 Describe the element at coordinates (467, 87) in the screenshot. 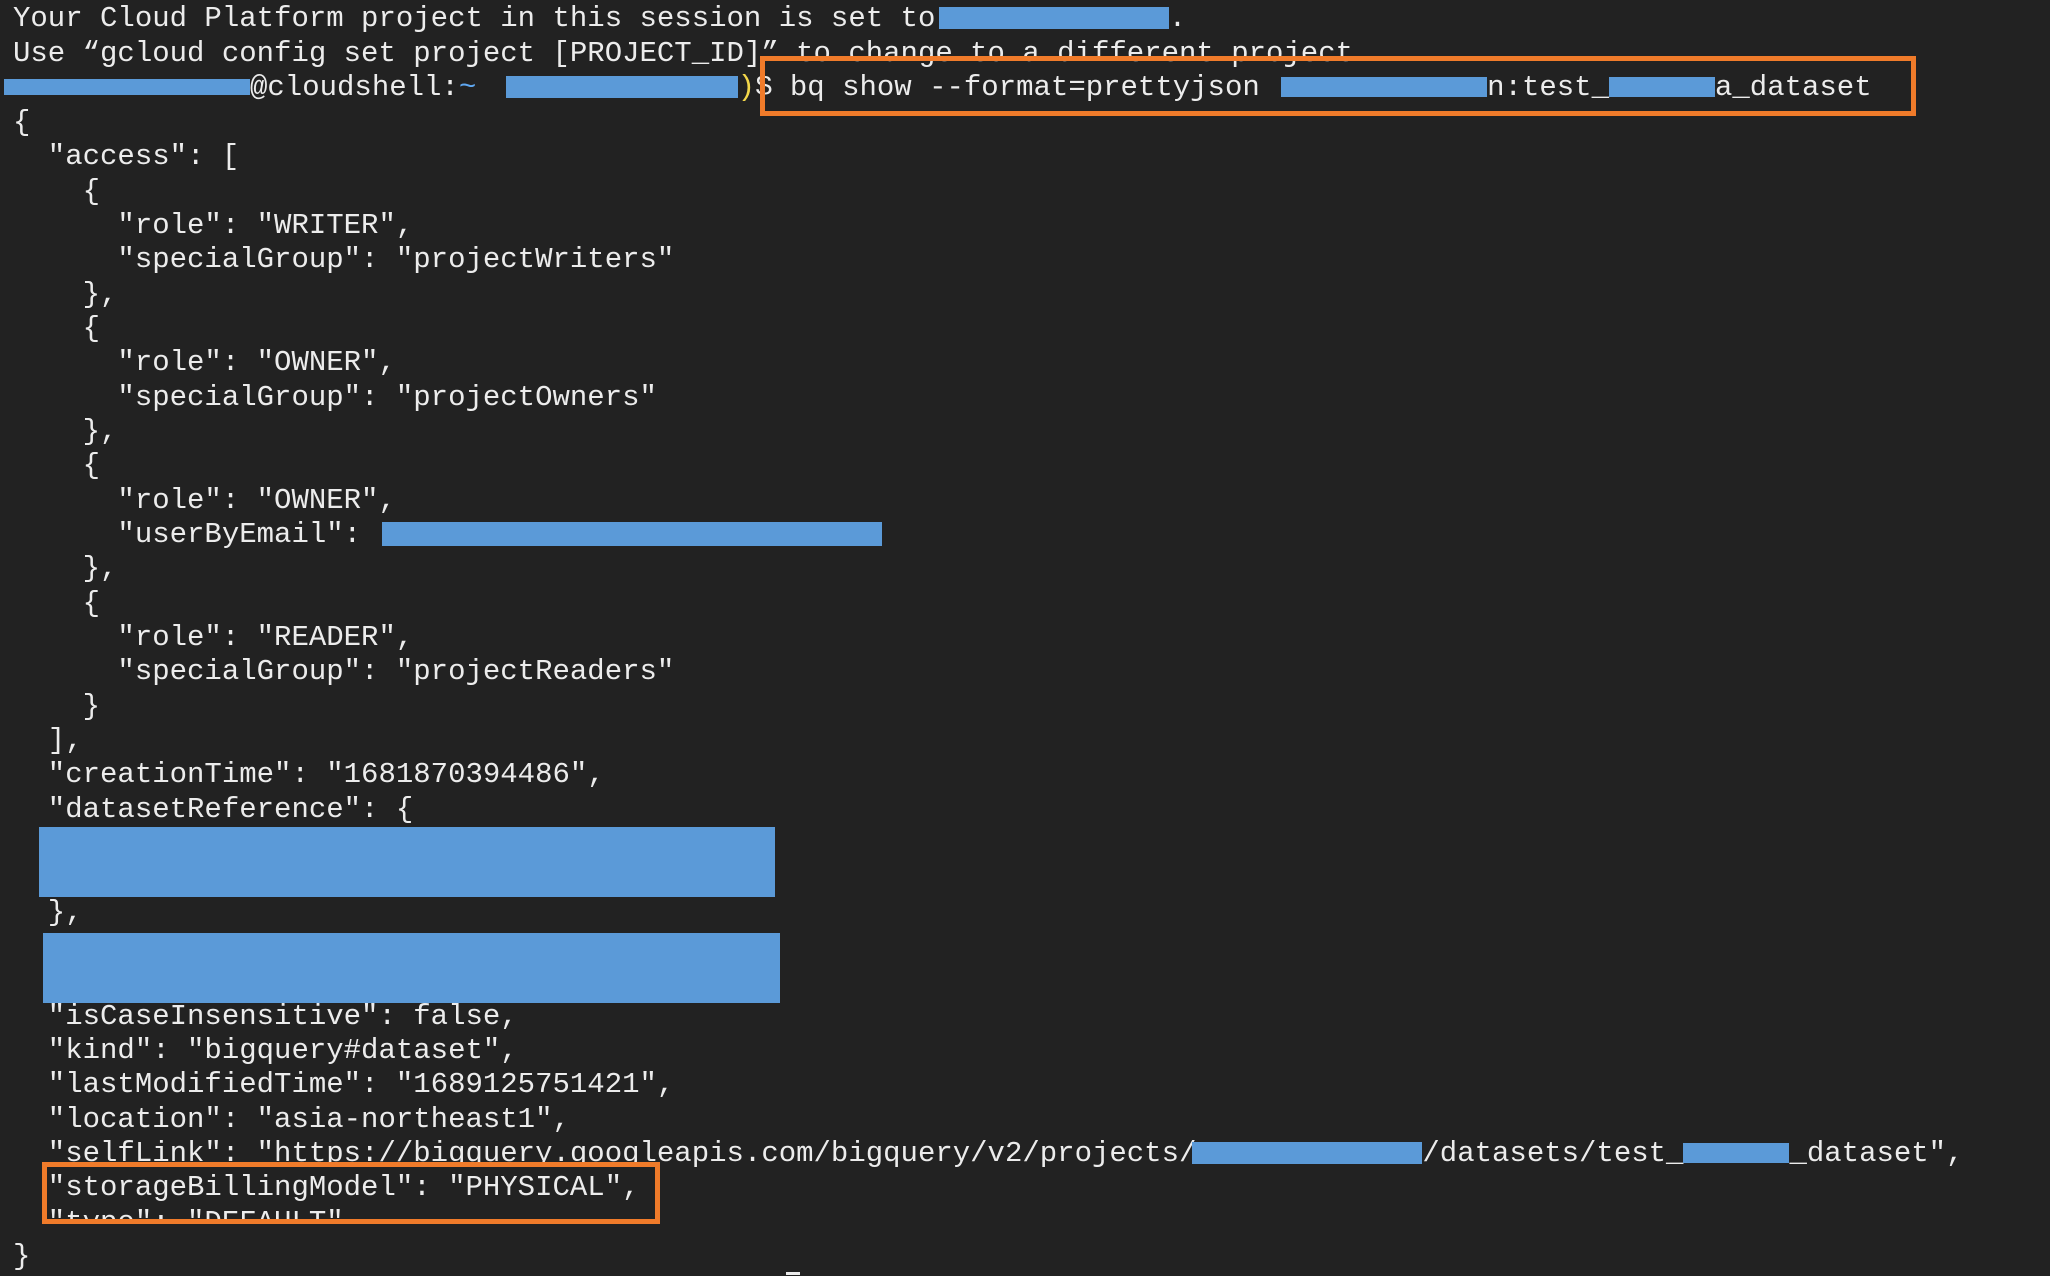

I see `prompt-path: ~` at that location.